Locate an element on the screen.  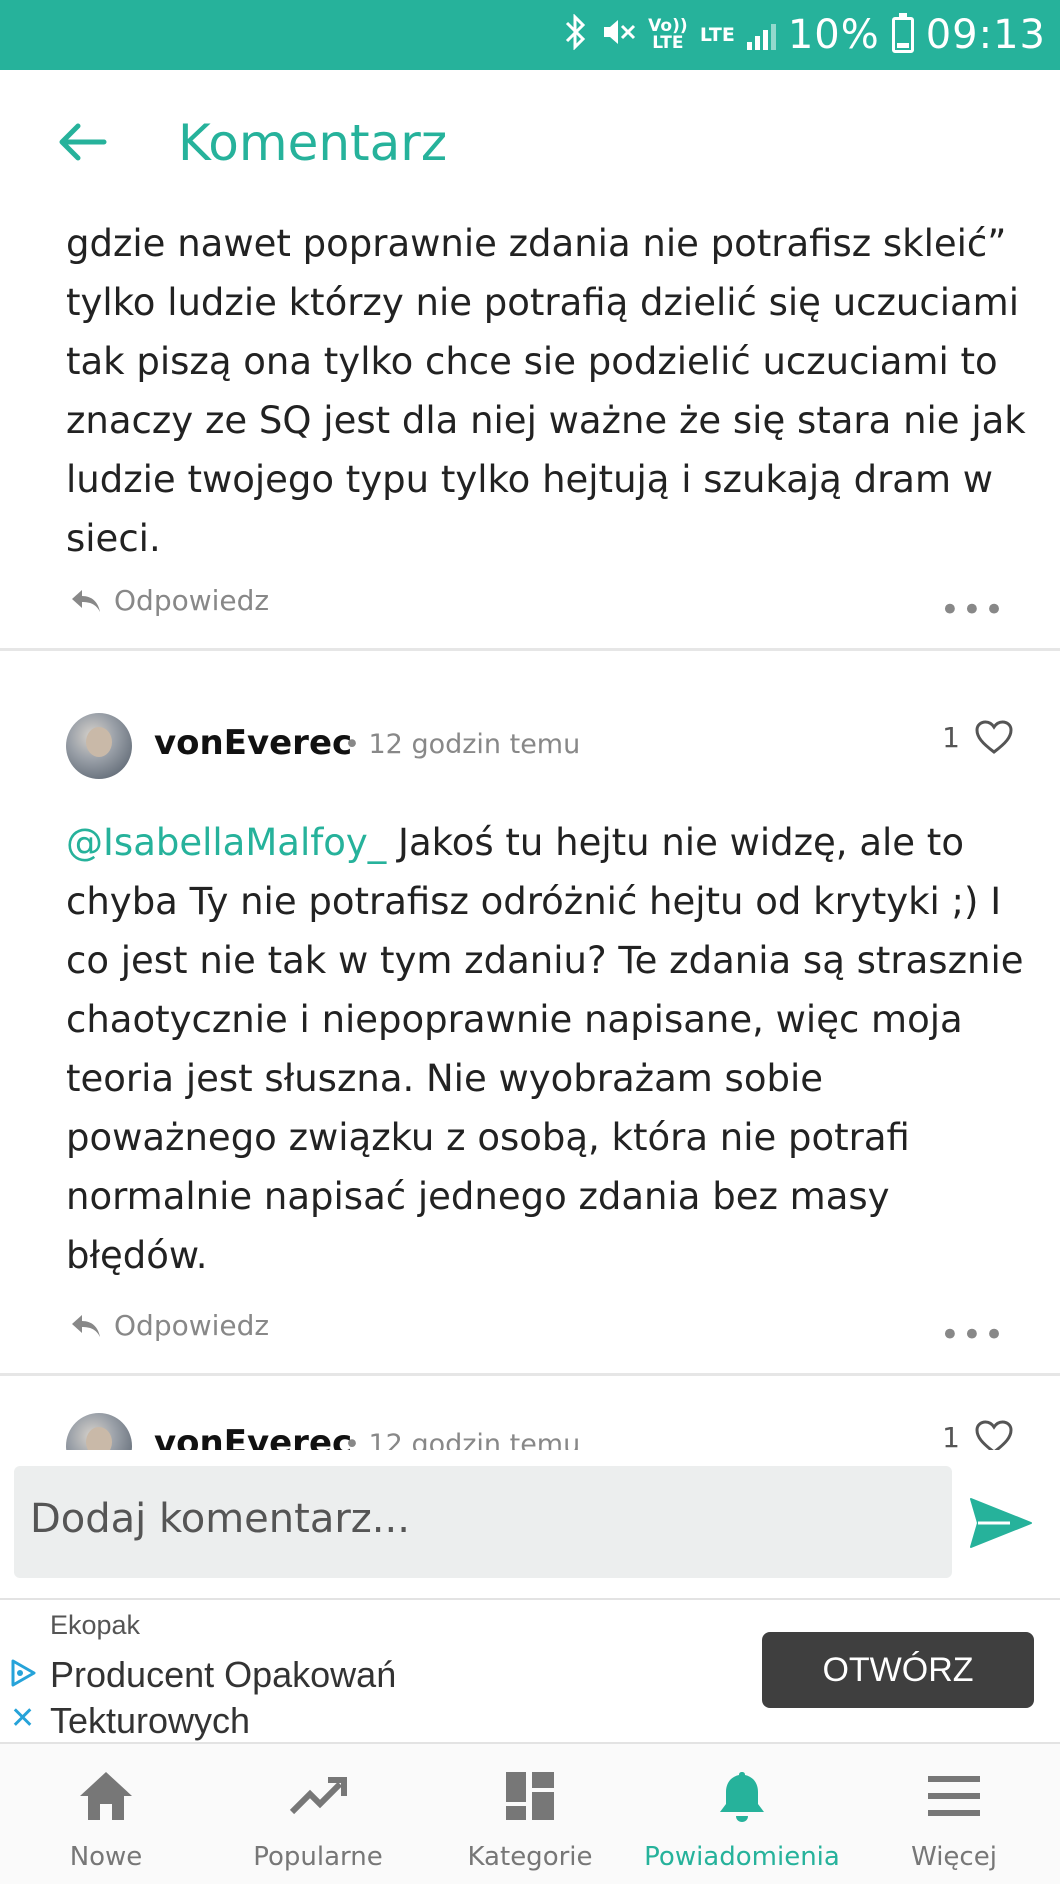
bluetooth-icon is located at coordinates (576, 34).